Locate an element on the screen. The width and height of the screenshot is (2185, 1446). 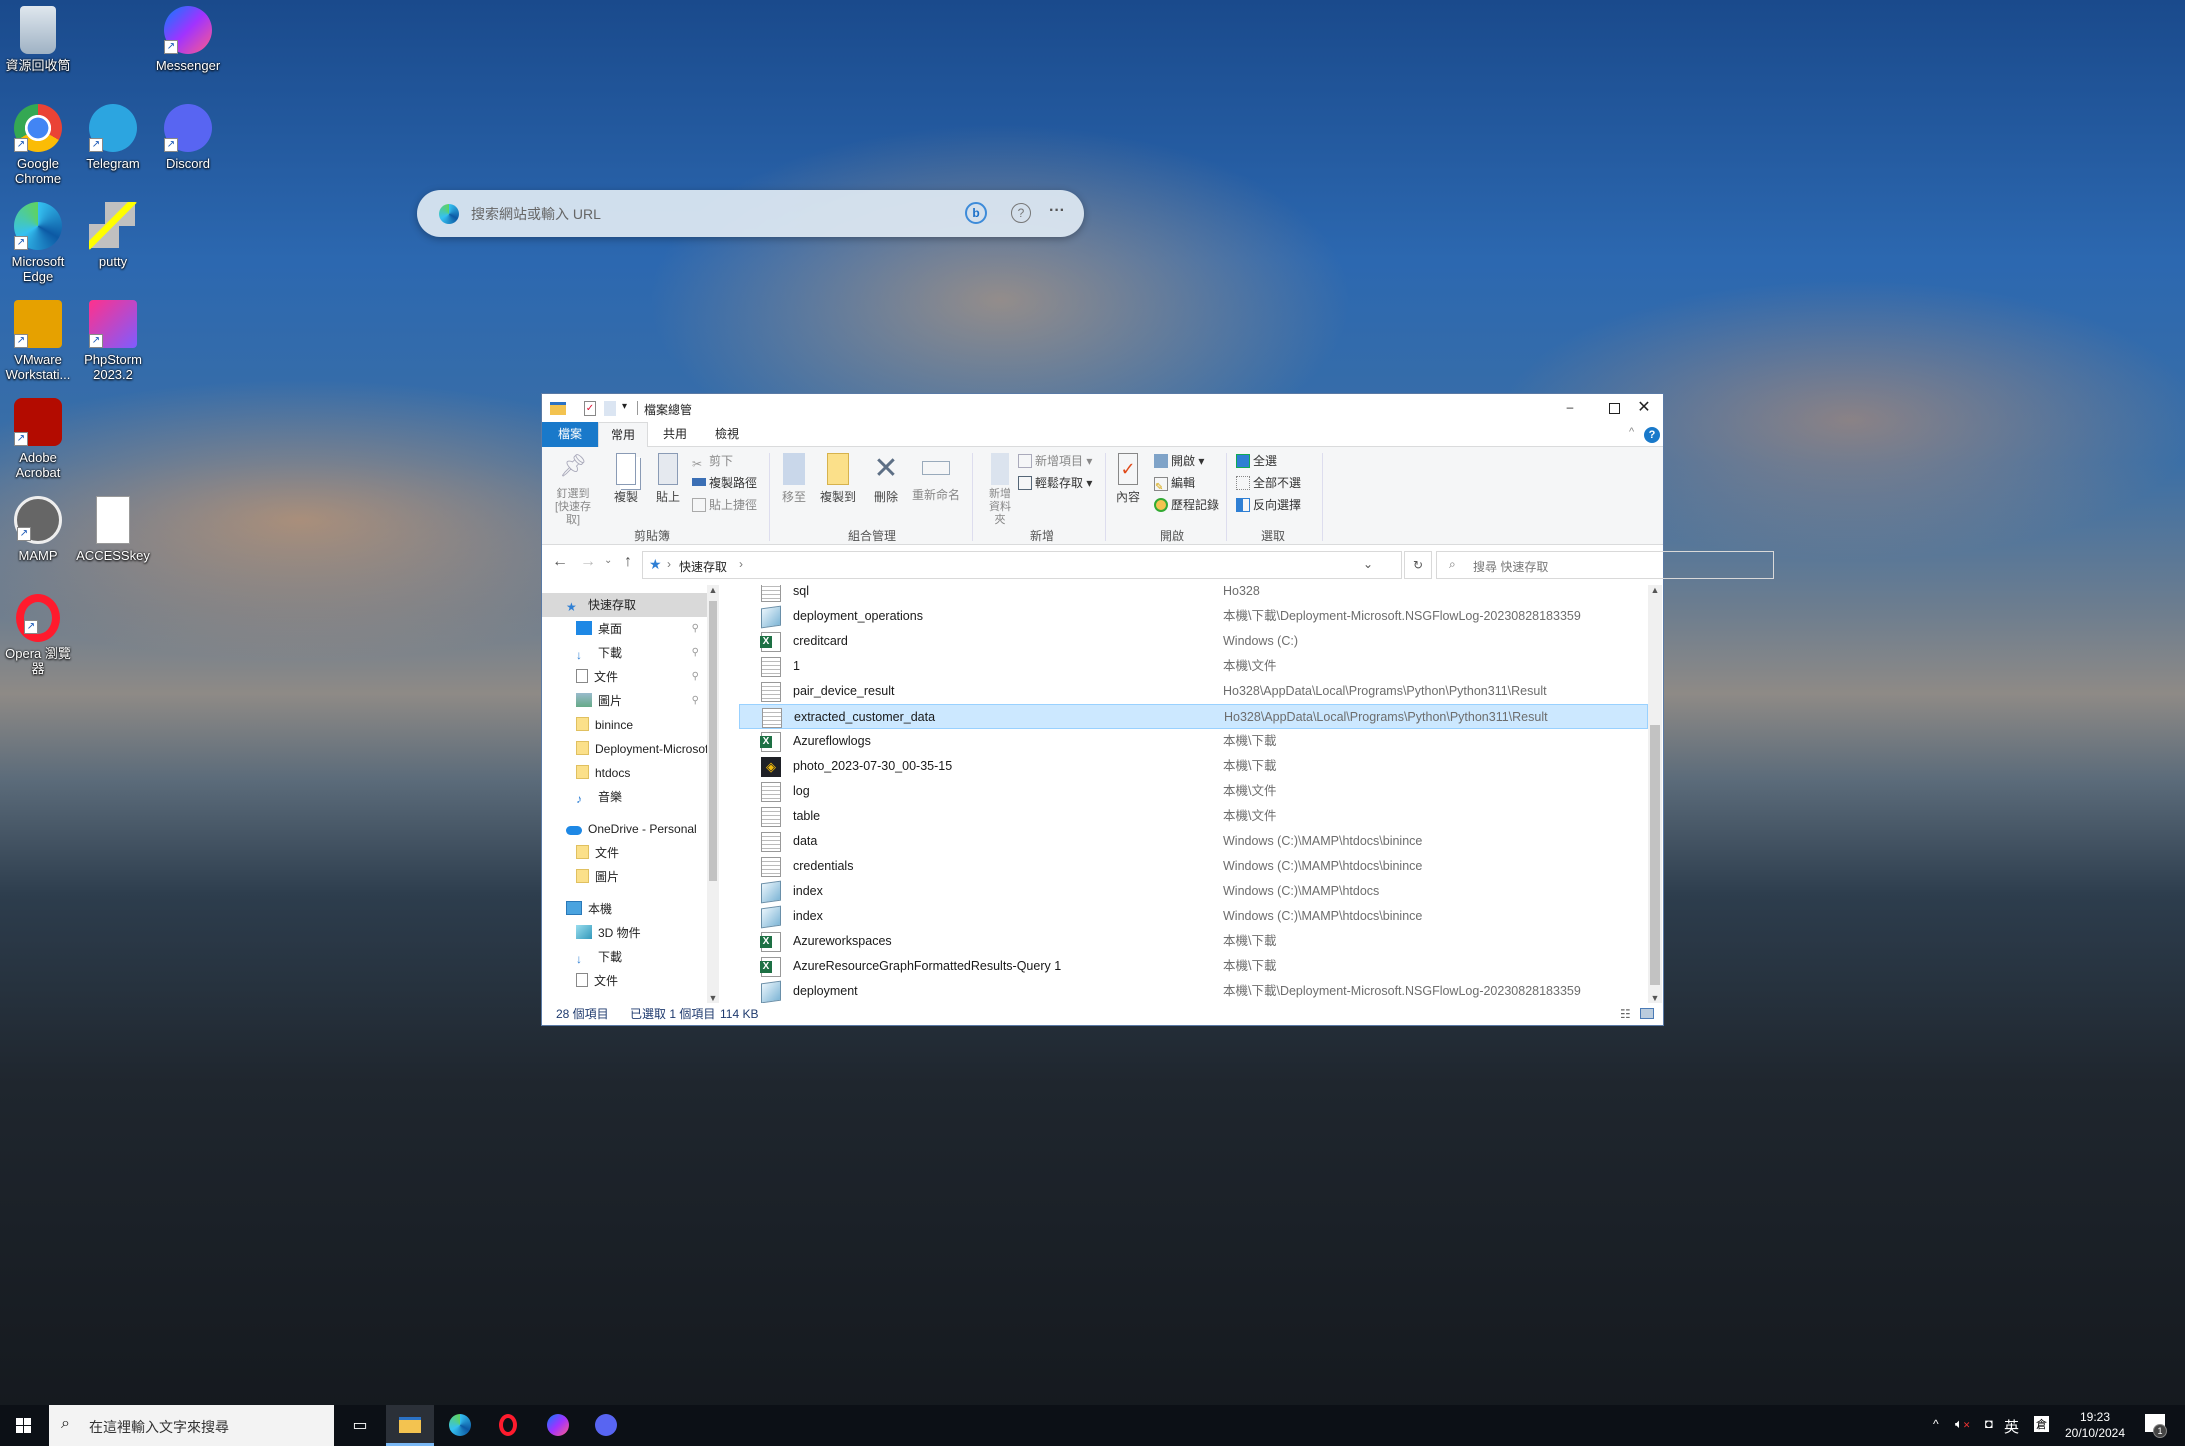
nav-item: 桌面 ⚲ is located at coordinates (624, 629).